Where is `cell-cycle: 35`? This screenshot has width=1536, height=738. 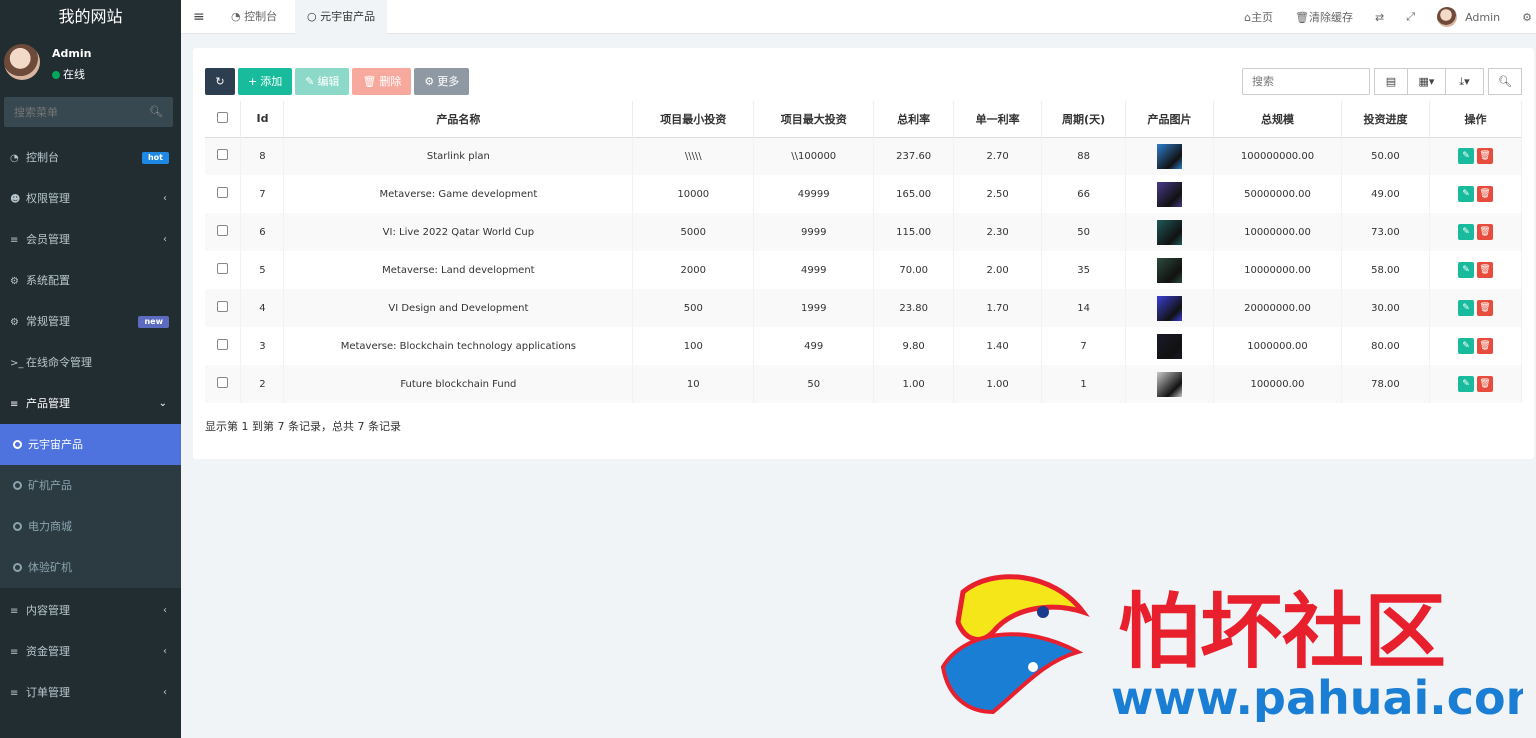 cell-cycle: 35 is located at coordinates (1084, 270).